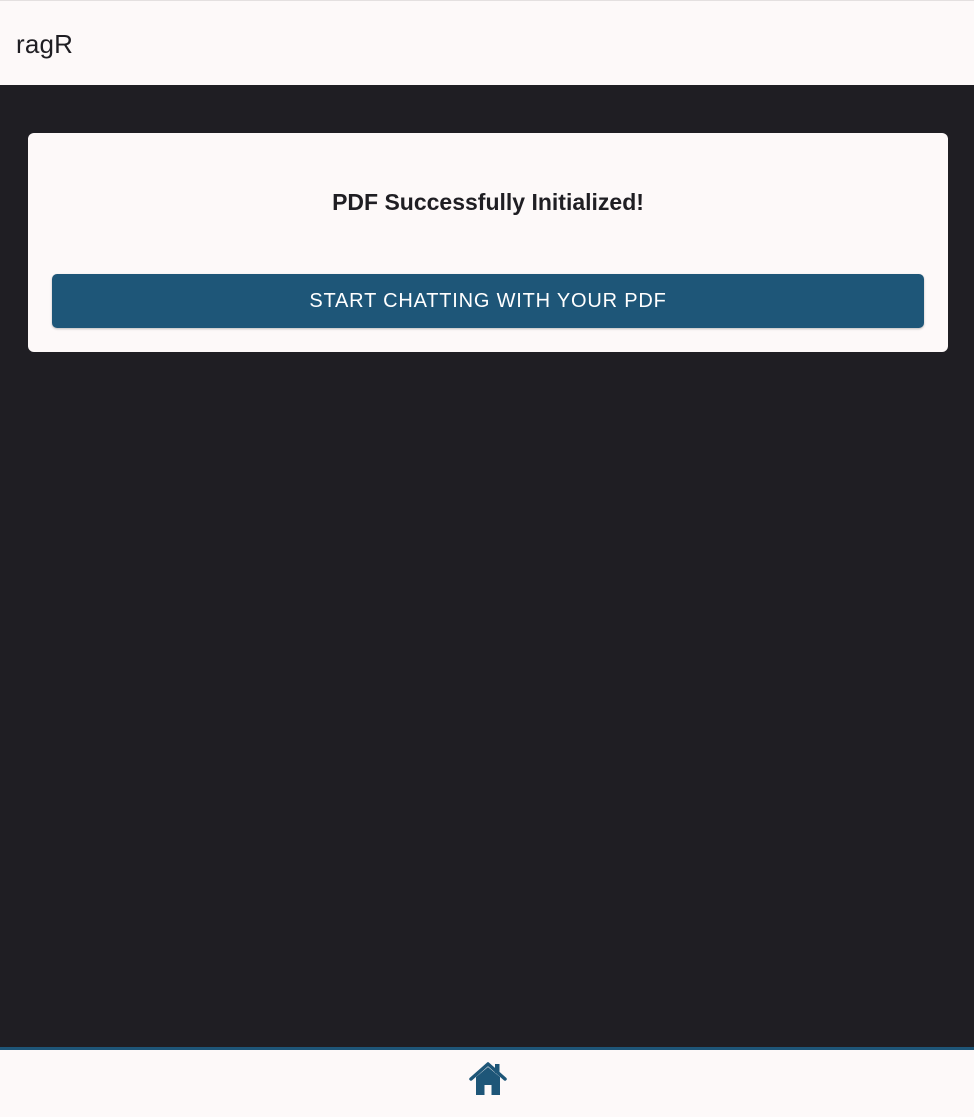 The image size is (974, 1117). I want to click on start-chatting-button: START CHATTING WITH YOUR PDF, so click(488, 301).